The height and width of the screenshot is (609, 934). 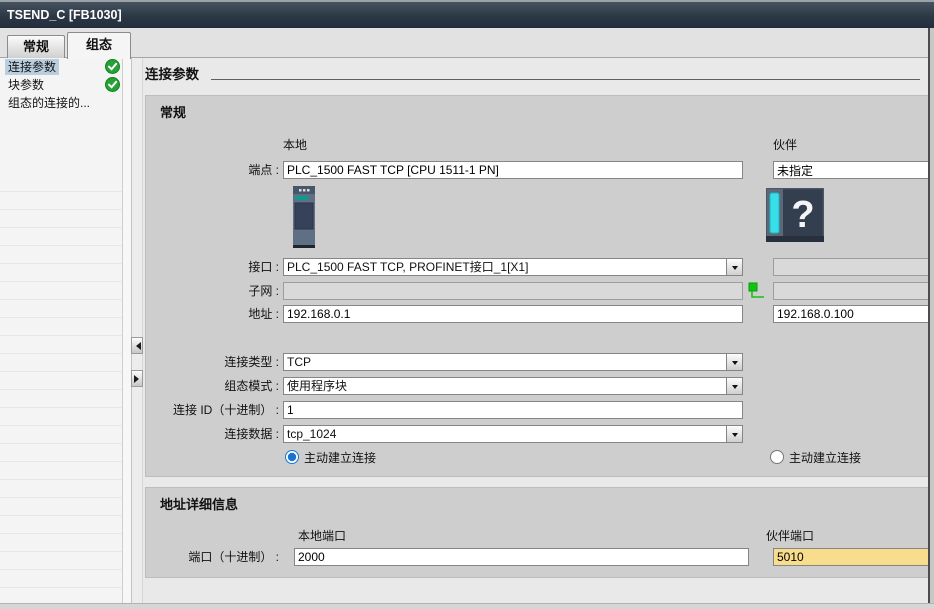 I want to click on pane-splitter, so click(x=137, y=333).